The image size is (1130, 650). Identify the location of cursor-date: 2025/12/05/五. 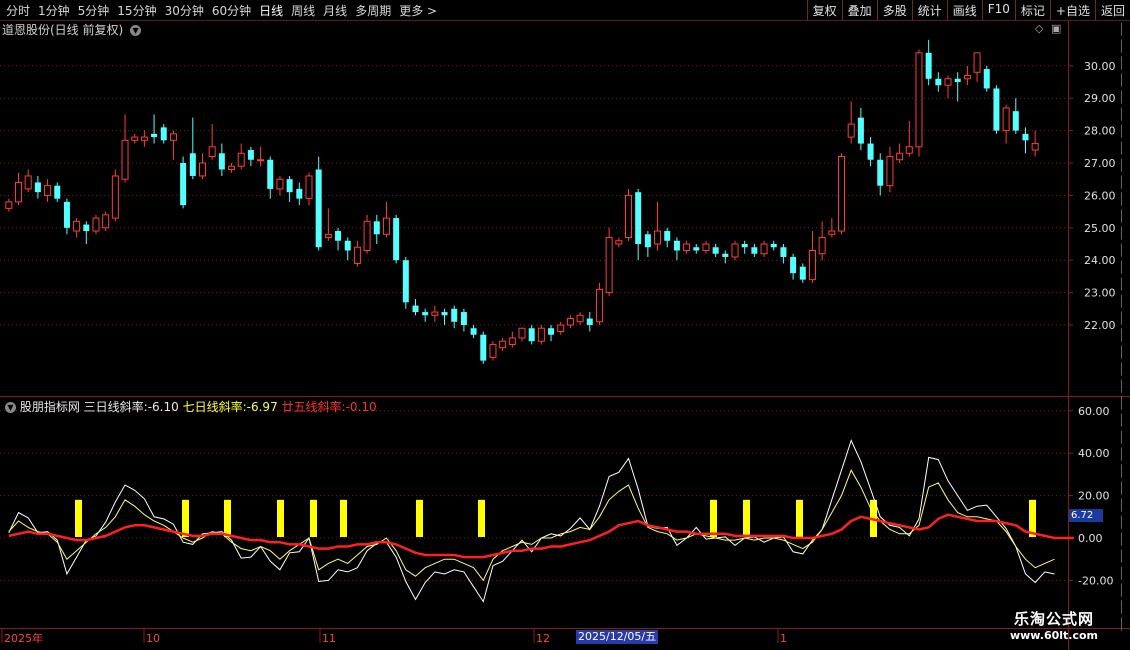
(617, 637).